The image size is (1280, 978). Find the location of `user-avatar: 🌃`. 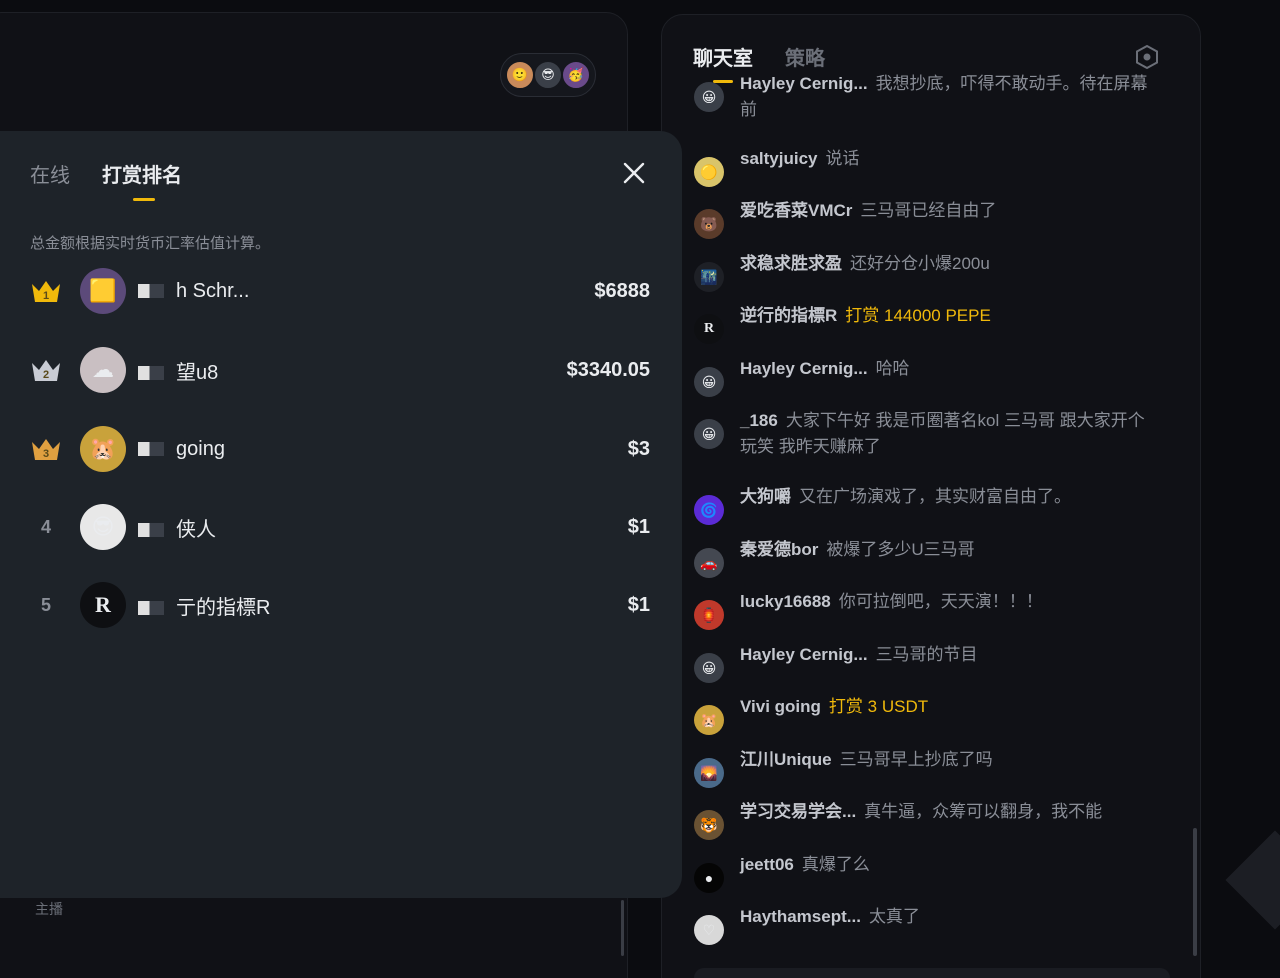

user-avatar: 🌃 is located at coordinates (709, 277).